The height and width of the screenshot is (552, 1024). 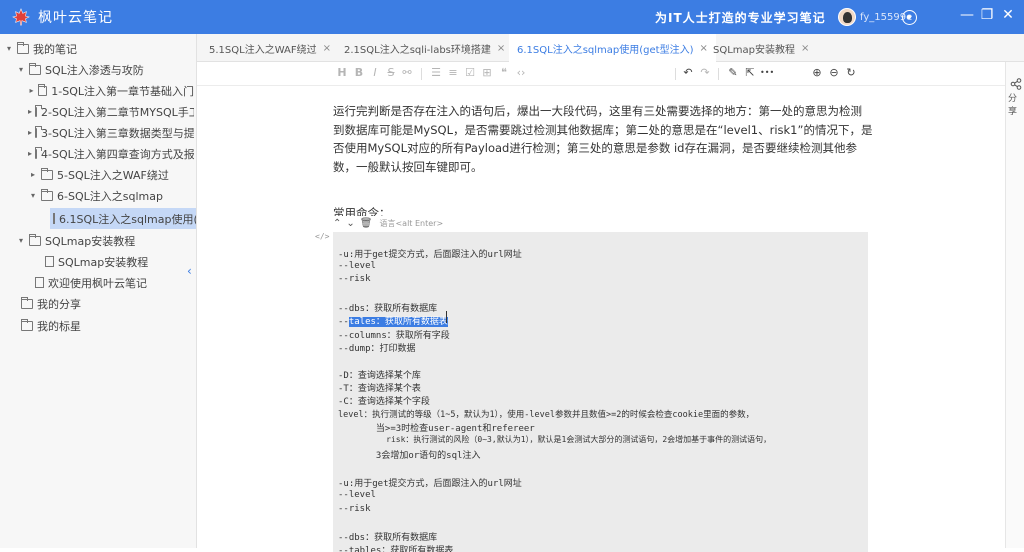 What do you see at coordinates (450, 317) in the screenshot?
I see `text-cursor` at bounding box center [450, 317].